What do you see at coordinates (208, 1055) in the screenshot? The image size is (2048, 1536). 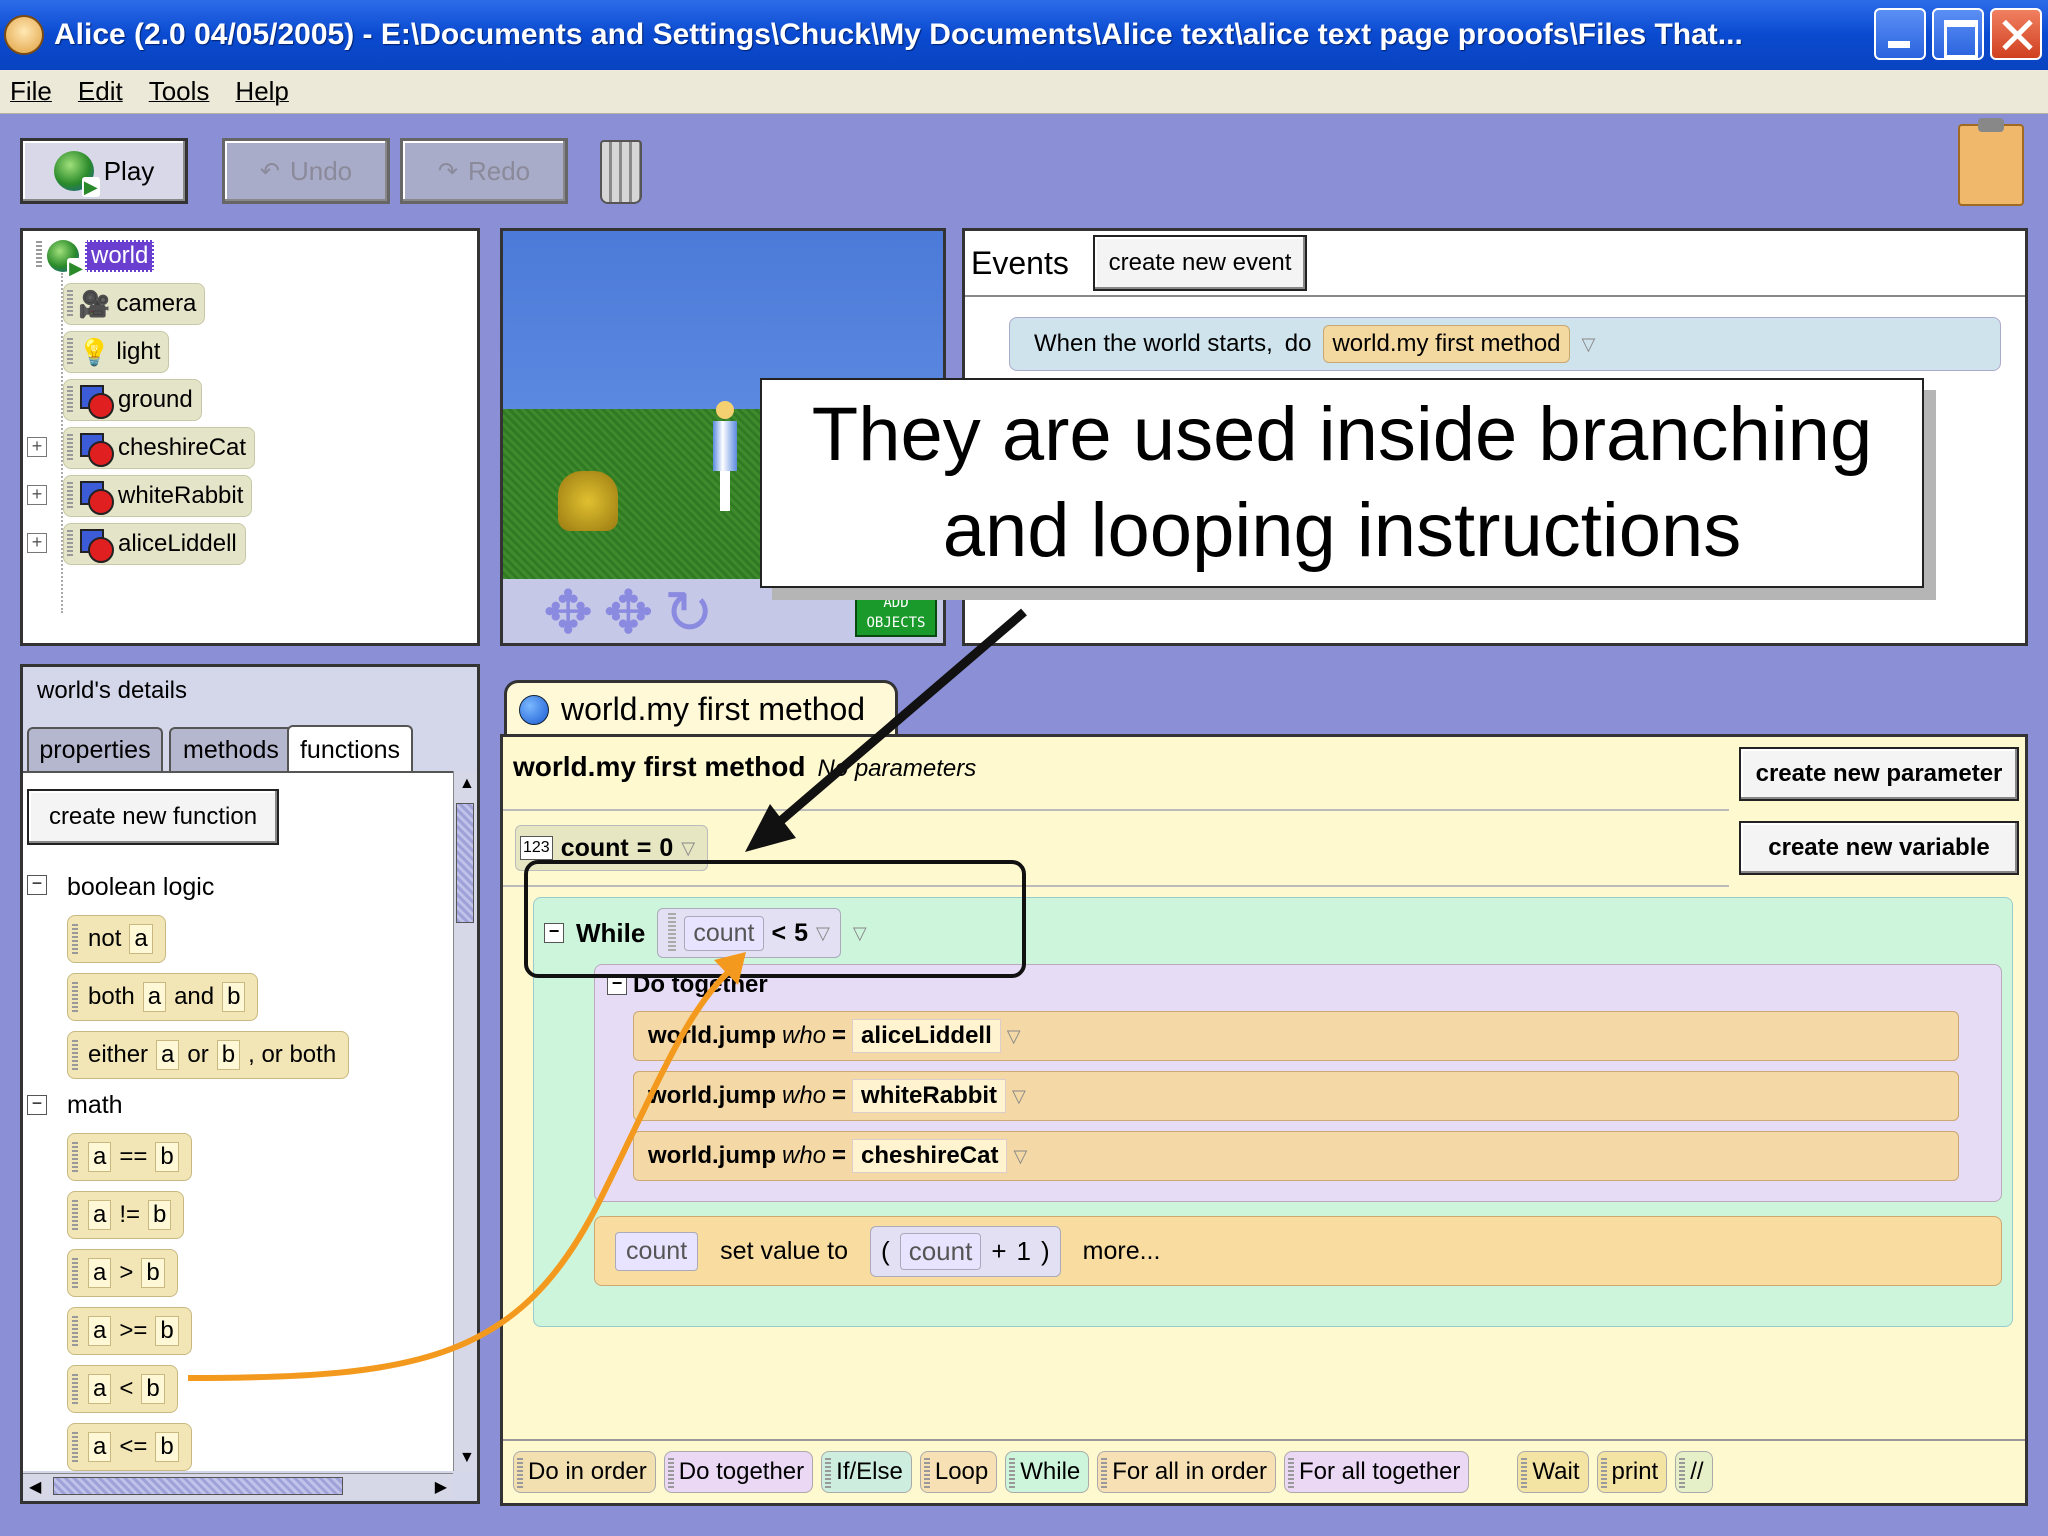 I see `function-either-or: either a or b , or both` at bounding box center [208, 1055].